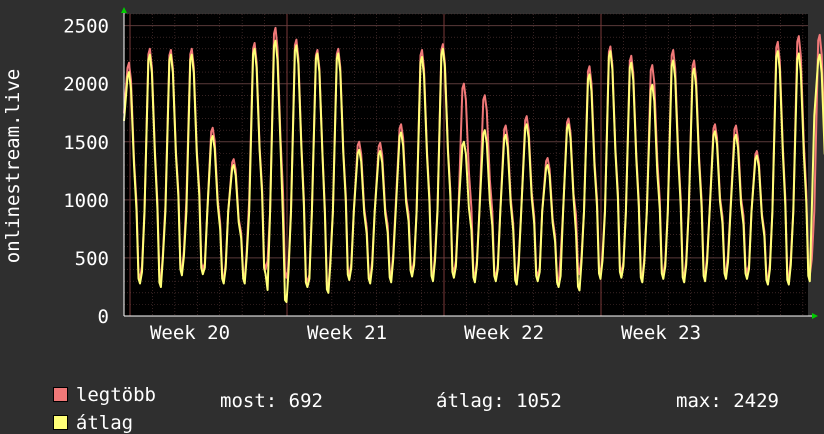  Describe the element at coordinates (60, 422) in the screenshot. I see `legend-swatch-atlag` at that location.